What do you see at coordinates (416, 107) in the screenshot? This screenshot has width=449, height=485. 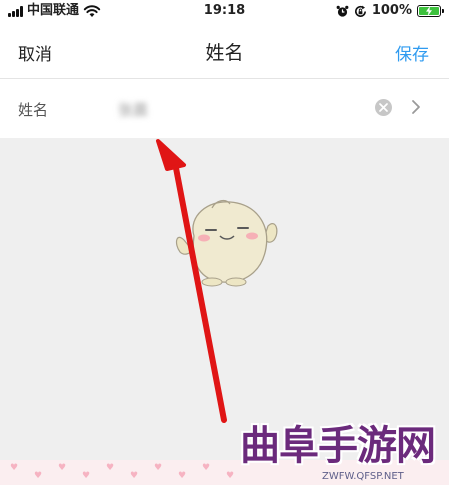 I see `chevron-right-icon` at bounding box center [416, 107].